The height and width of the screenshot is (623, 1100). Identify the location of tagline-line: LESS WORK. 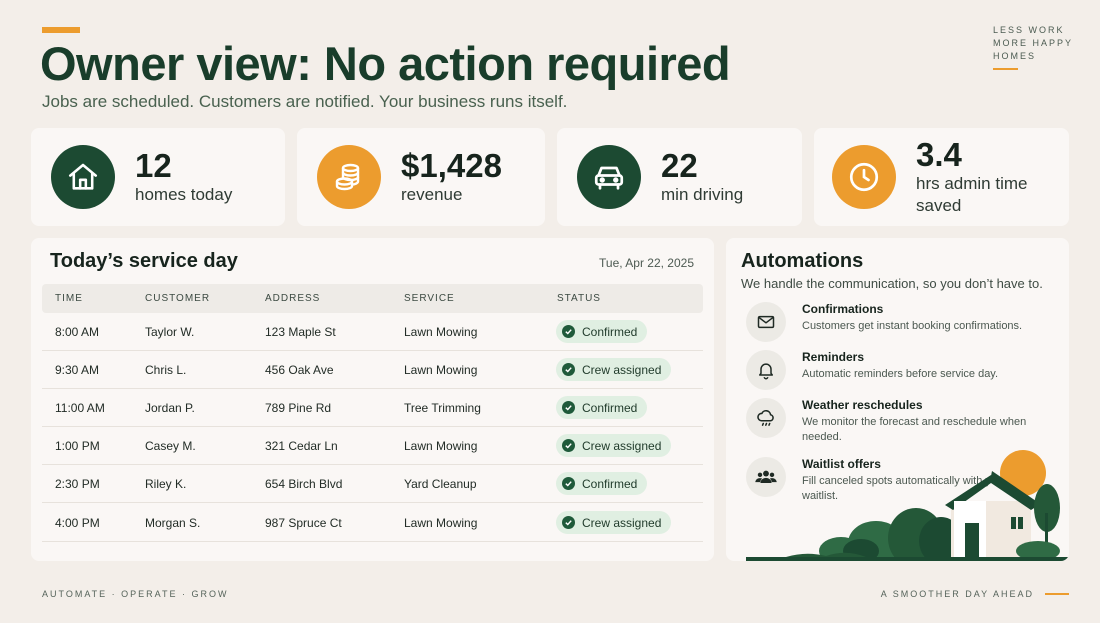
(1029, 30).